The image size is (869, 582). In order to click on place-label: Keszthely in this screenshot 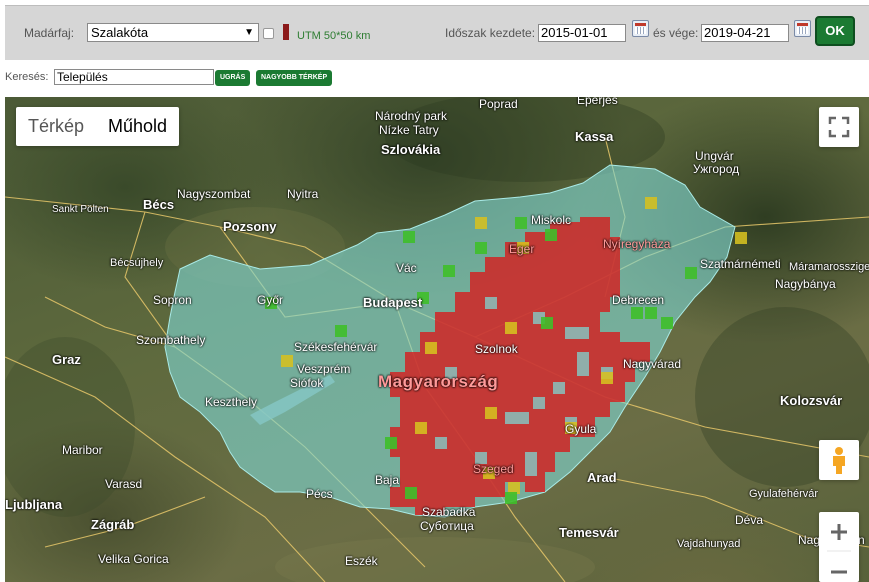, I will do `click(231, 402)`.